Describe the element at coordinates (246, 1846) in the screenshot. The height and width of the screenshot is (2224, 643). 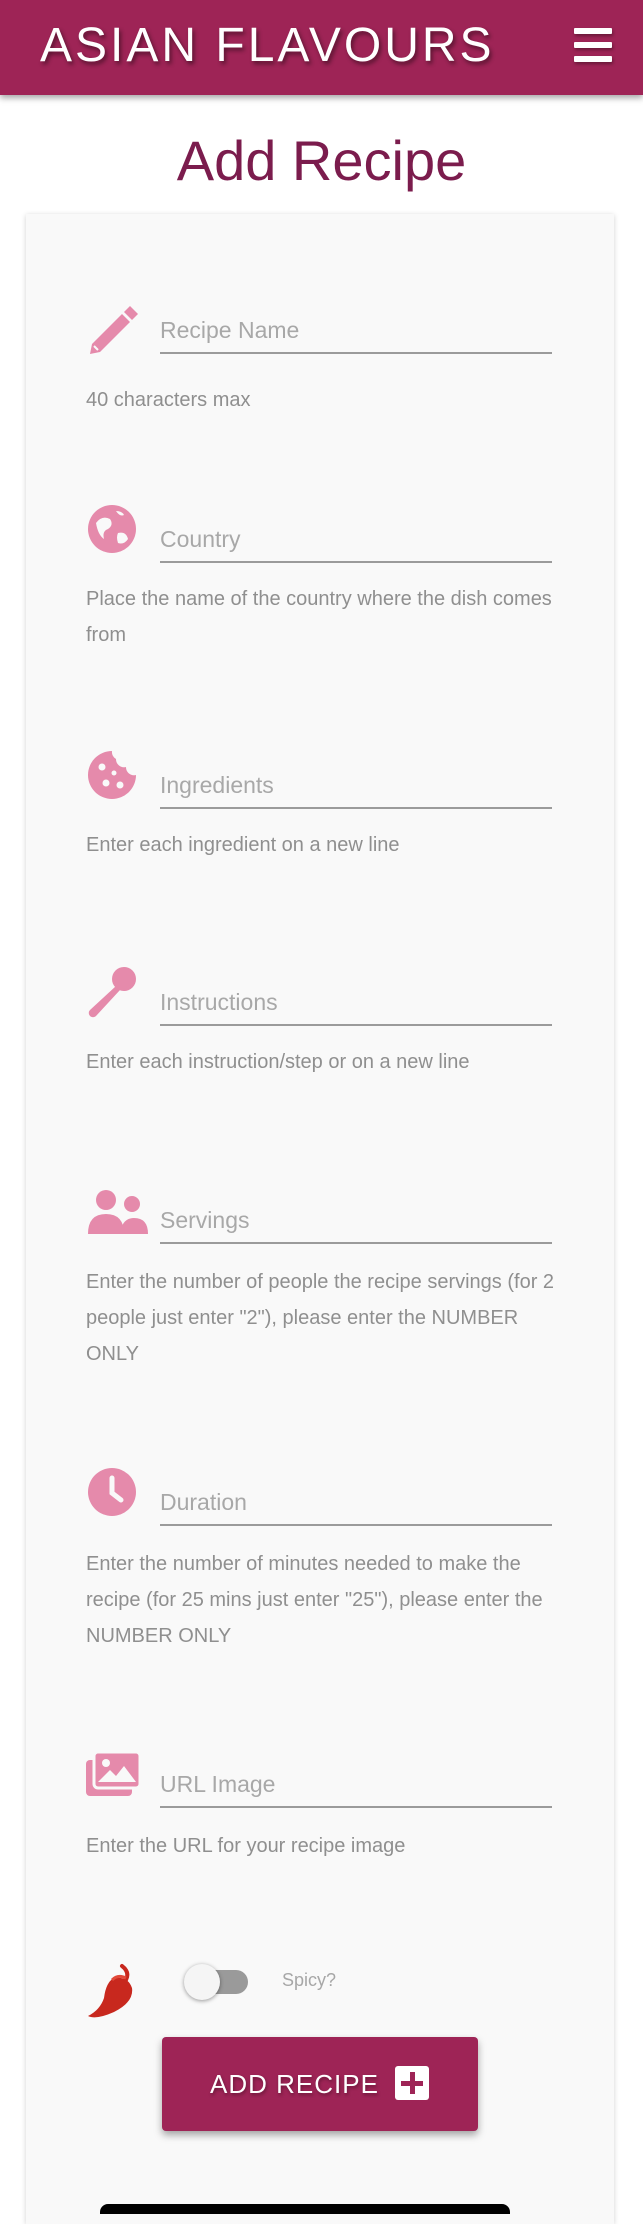
I see `url-image-help: Enter the URL for your recipe image` at that location.